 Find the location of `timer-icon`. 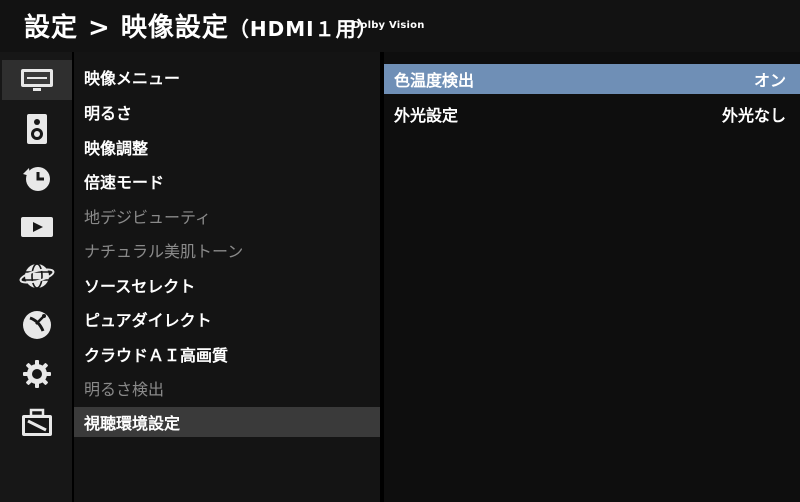

timer-icon is located at coordinates (36, 179).